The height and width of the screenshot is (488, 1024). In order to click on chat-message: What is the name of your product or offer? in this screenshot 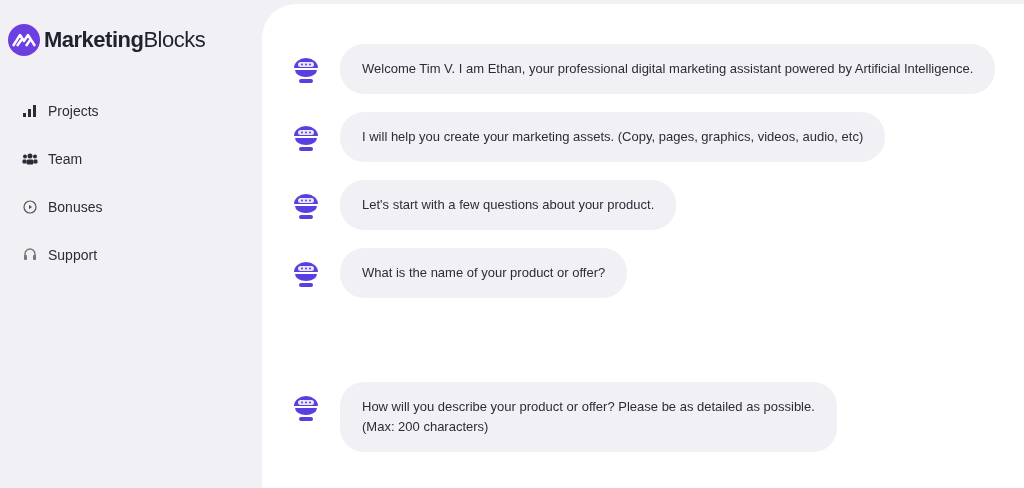, I will do `click(484, 273)`.